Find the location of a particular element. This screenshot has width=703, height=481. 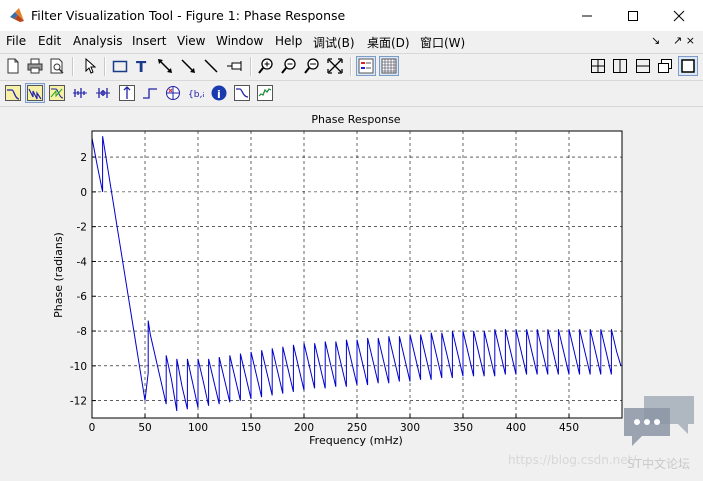

svg-text: T is located at coordinates (141, 66).